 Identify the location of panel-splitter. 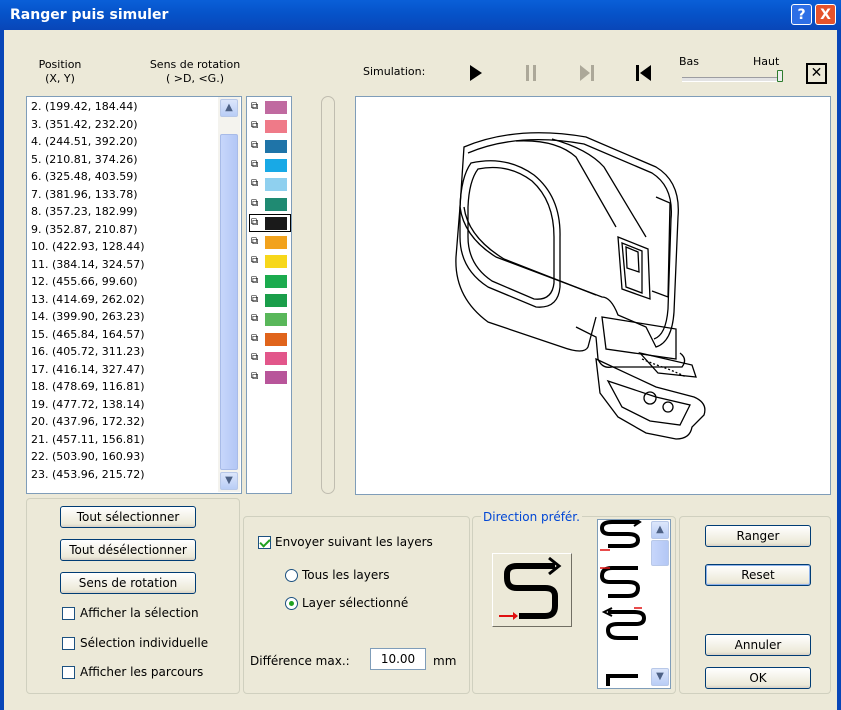
(328, 295).